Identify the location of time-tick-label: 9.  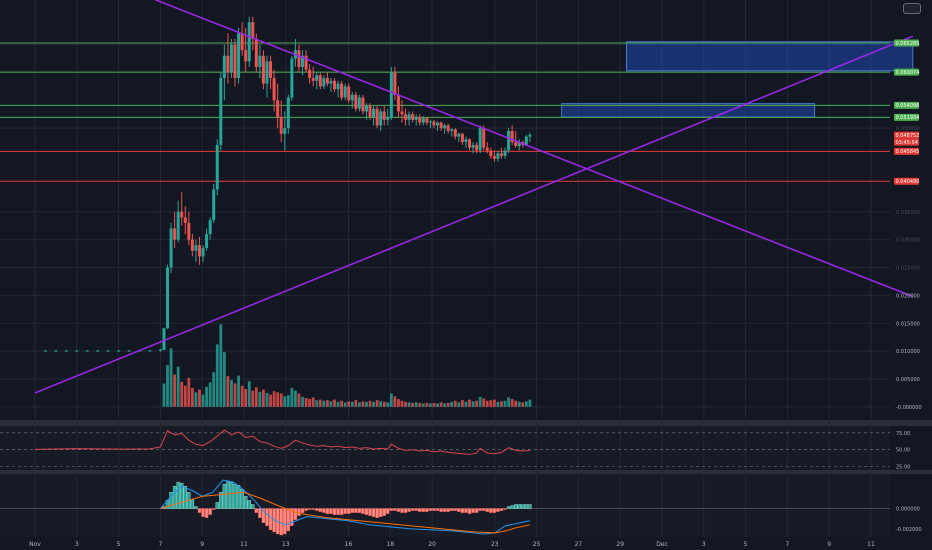
(202, 544).